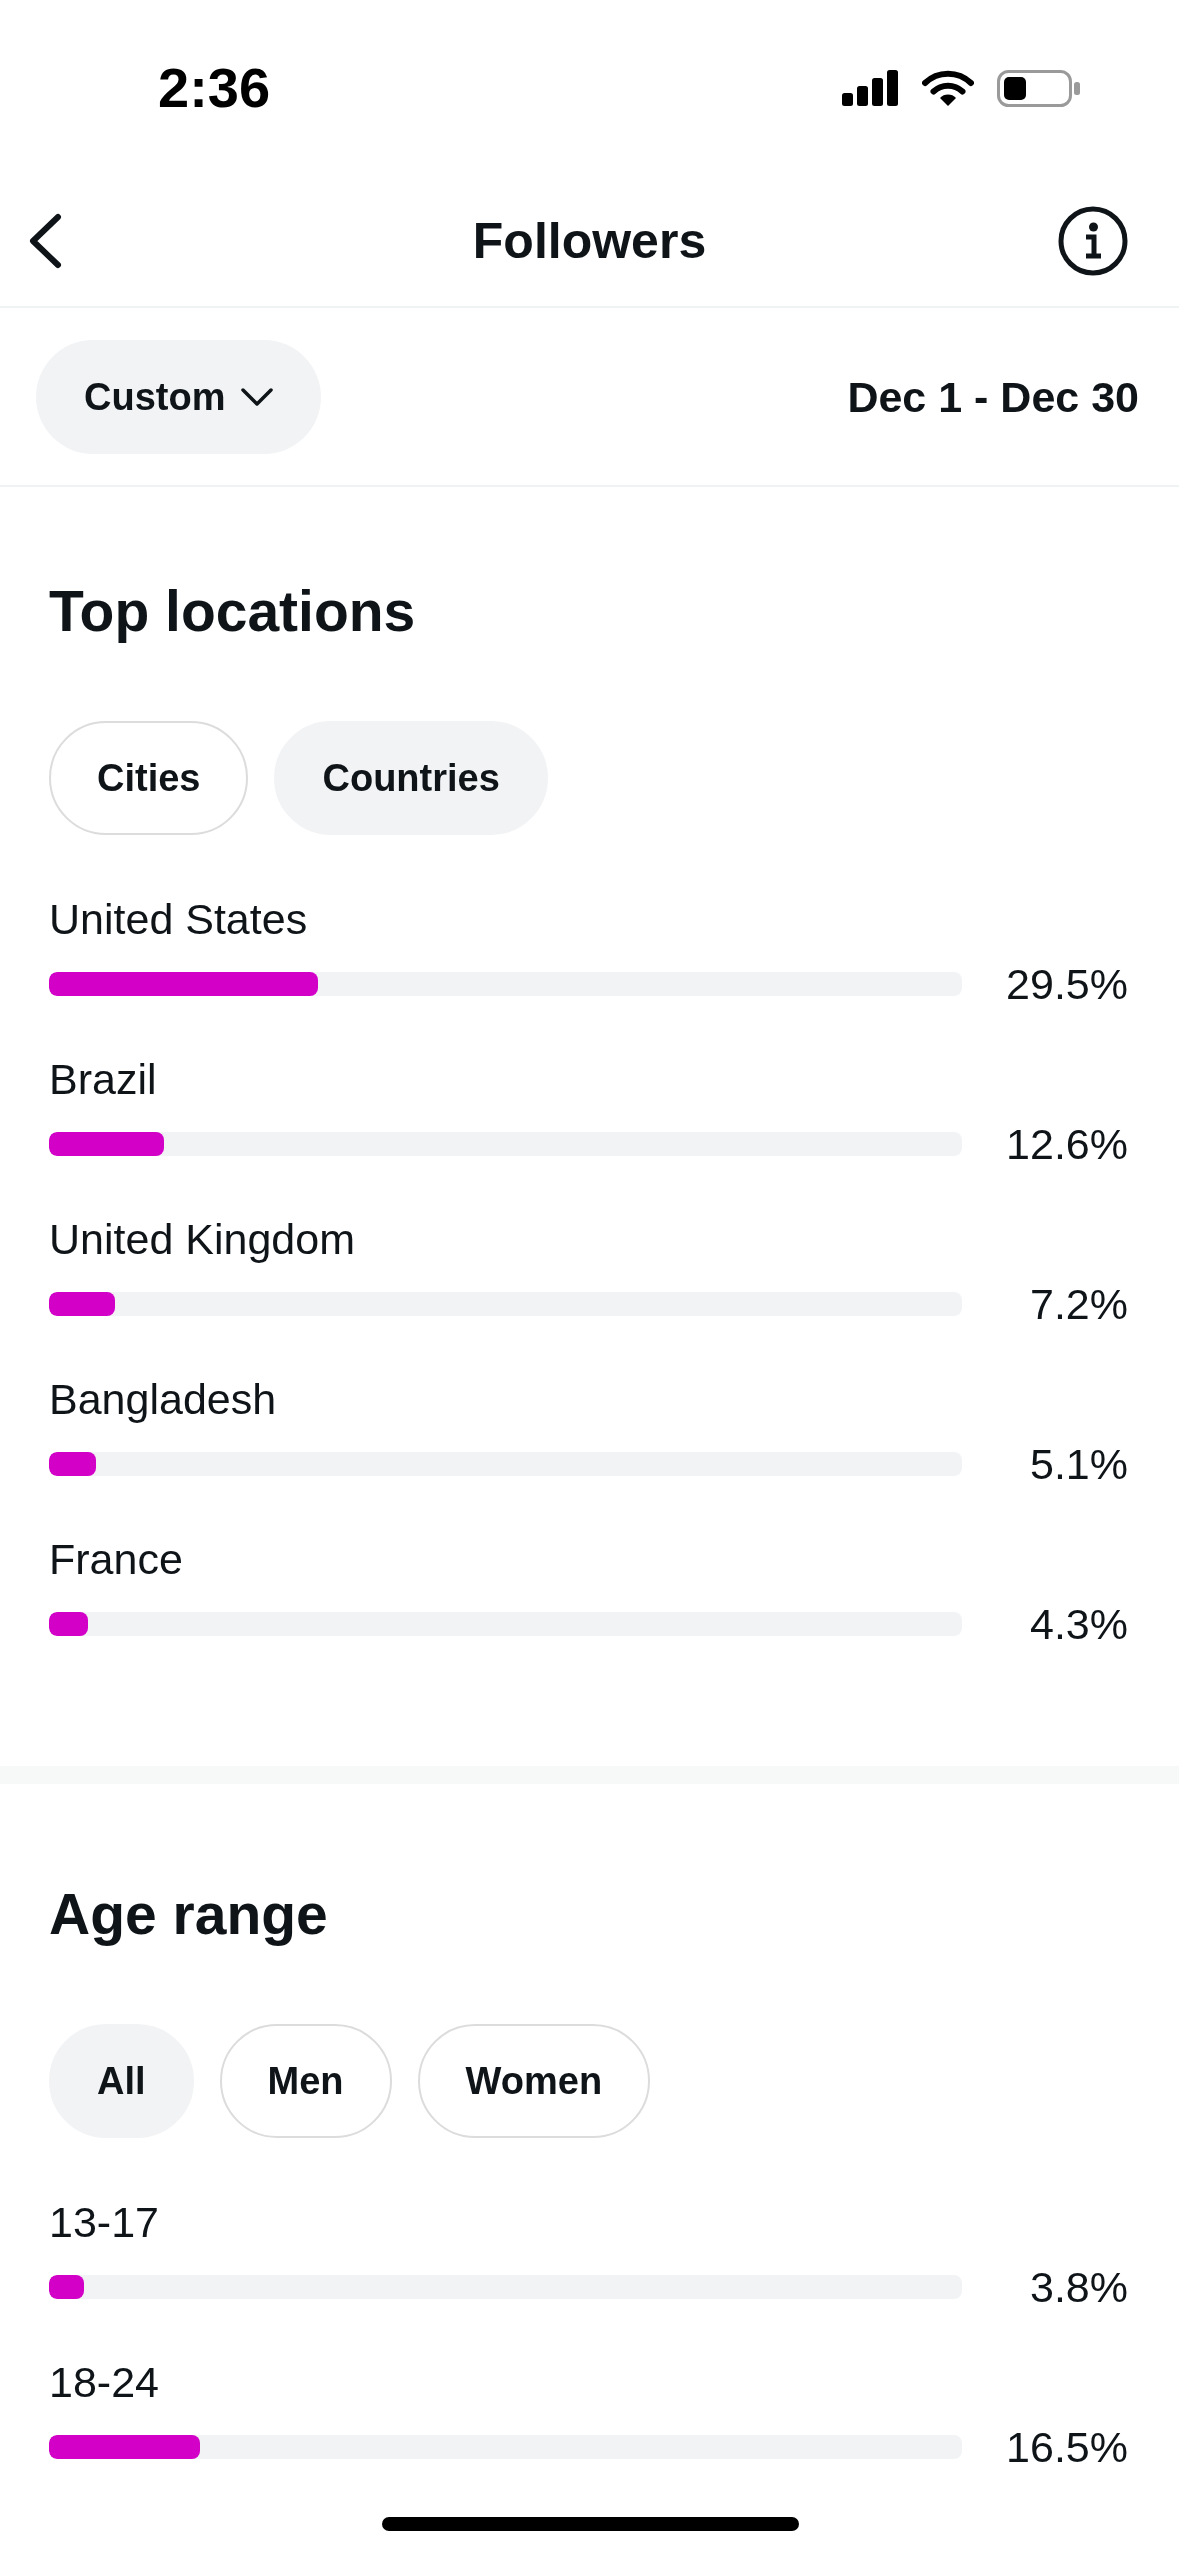  I want to click on filter-tab: Men, so click(305, 2081).